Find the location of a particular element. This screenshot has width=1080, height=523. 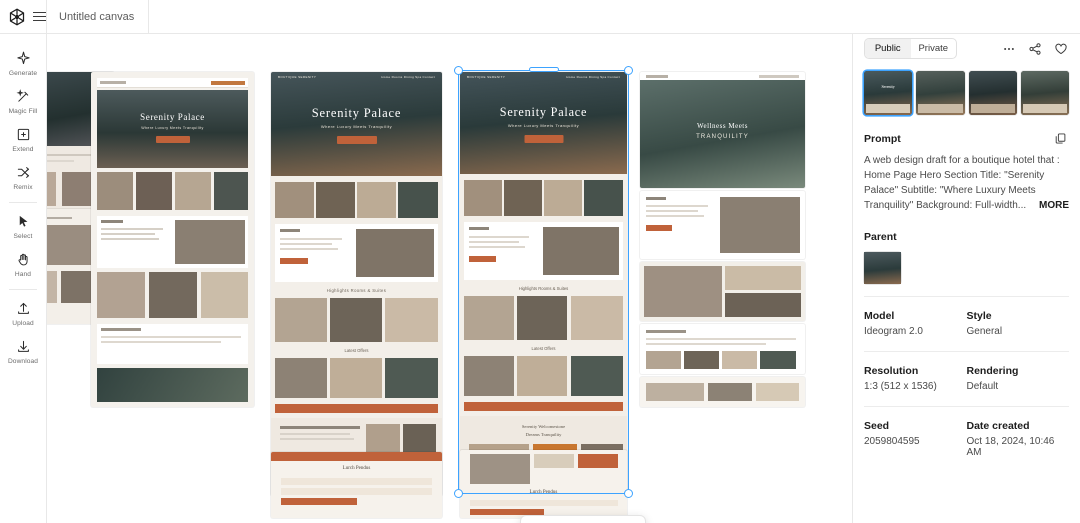

canvas-tab-label: Untitled canvas is located at coordinates (97, 16).